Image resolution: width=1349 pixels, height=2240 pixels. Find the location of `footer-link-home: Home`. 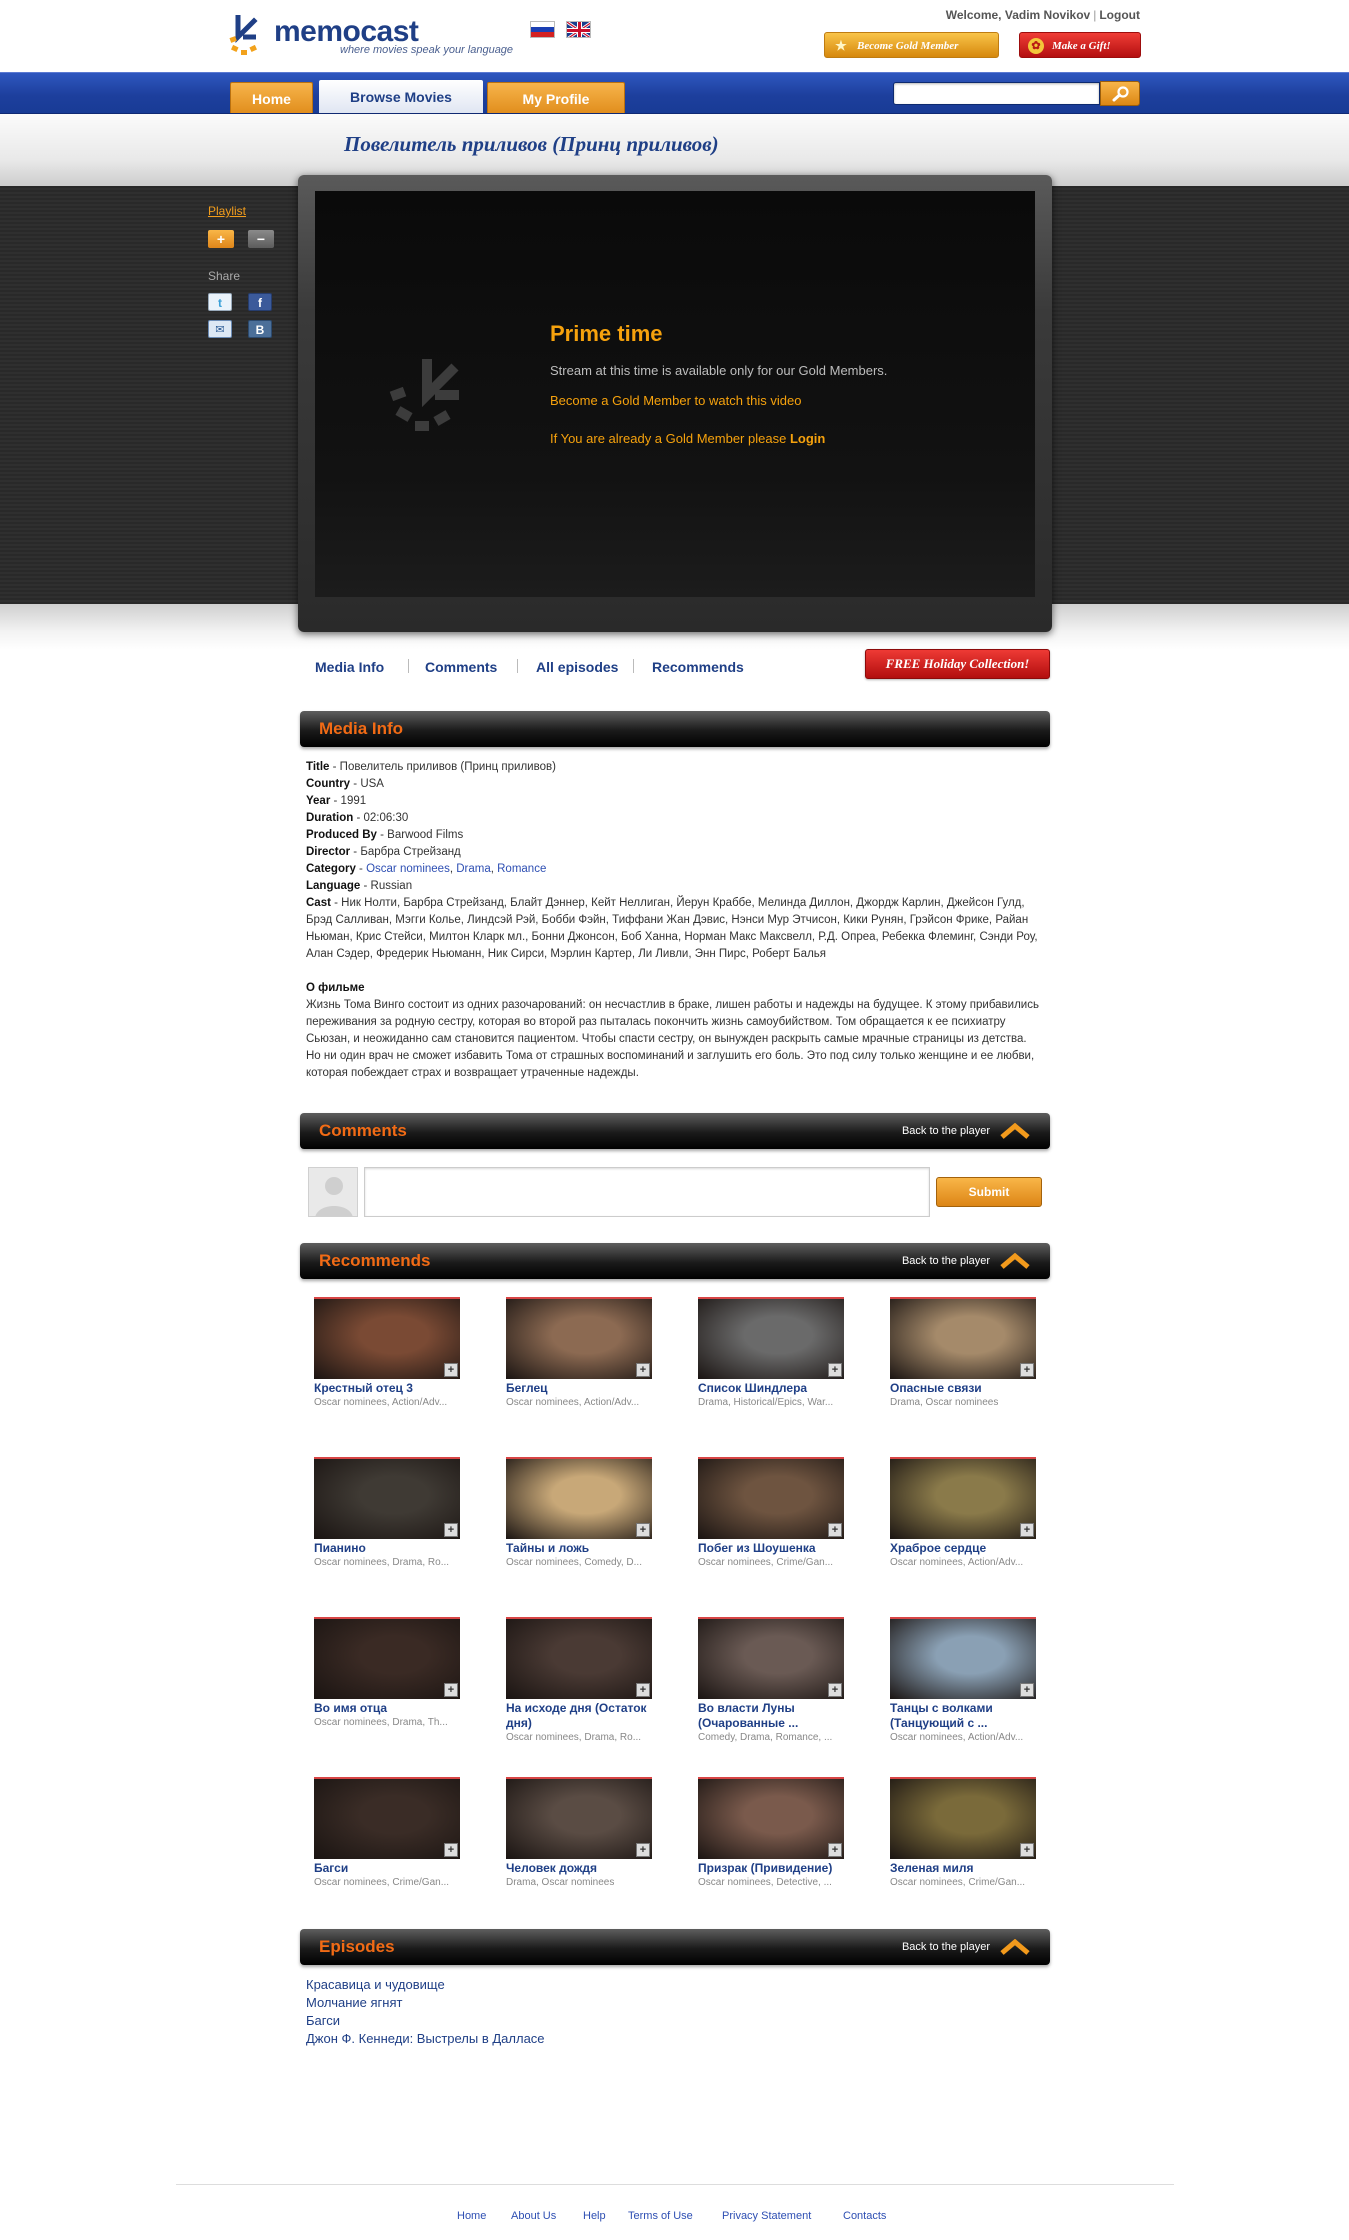

footer-link-home: Home is located at coordinates (471, 2216).